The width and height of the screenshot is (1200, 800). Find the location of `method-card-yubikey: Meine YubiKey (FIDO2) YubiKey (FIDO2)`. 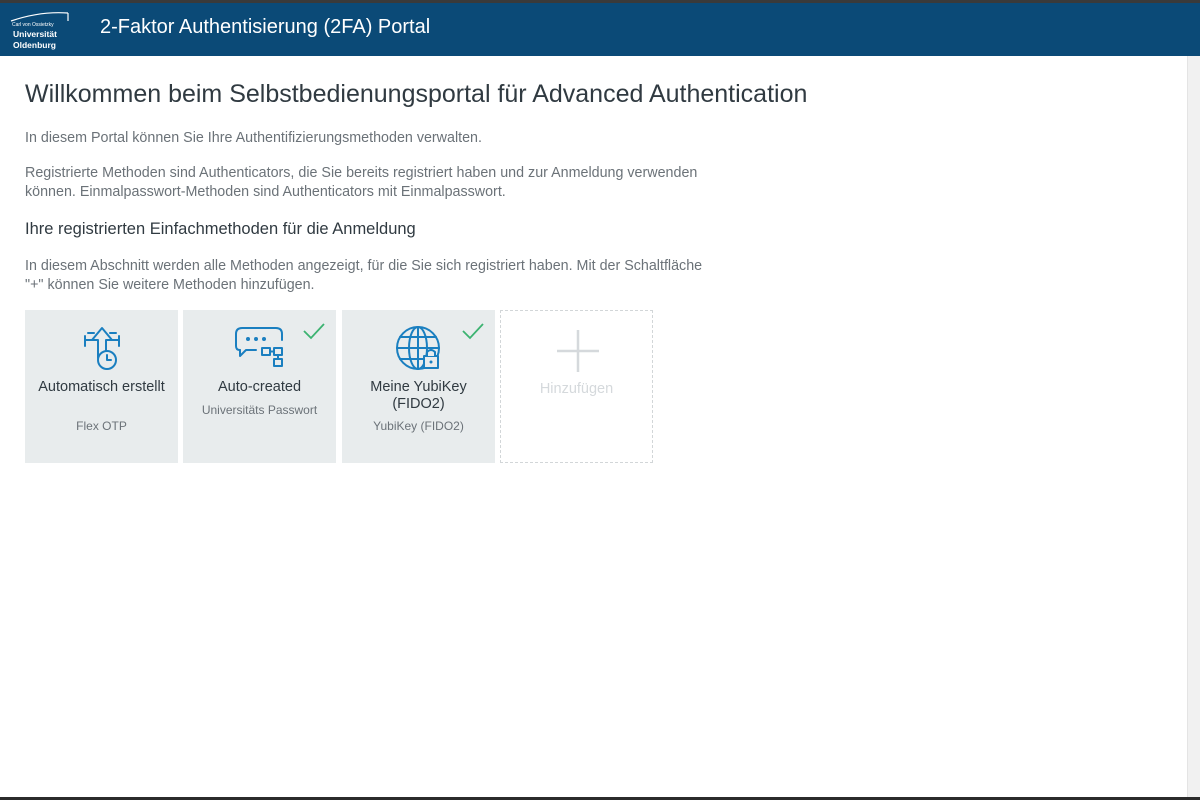

method-card-yubikey: Meine YubiKey (FIDO2) YubiKey (FIDO2) is located at coordinates (418, 386).